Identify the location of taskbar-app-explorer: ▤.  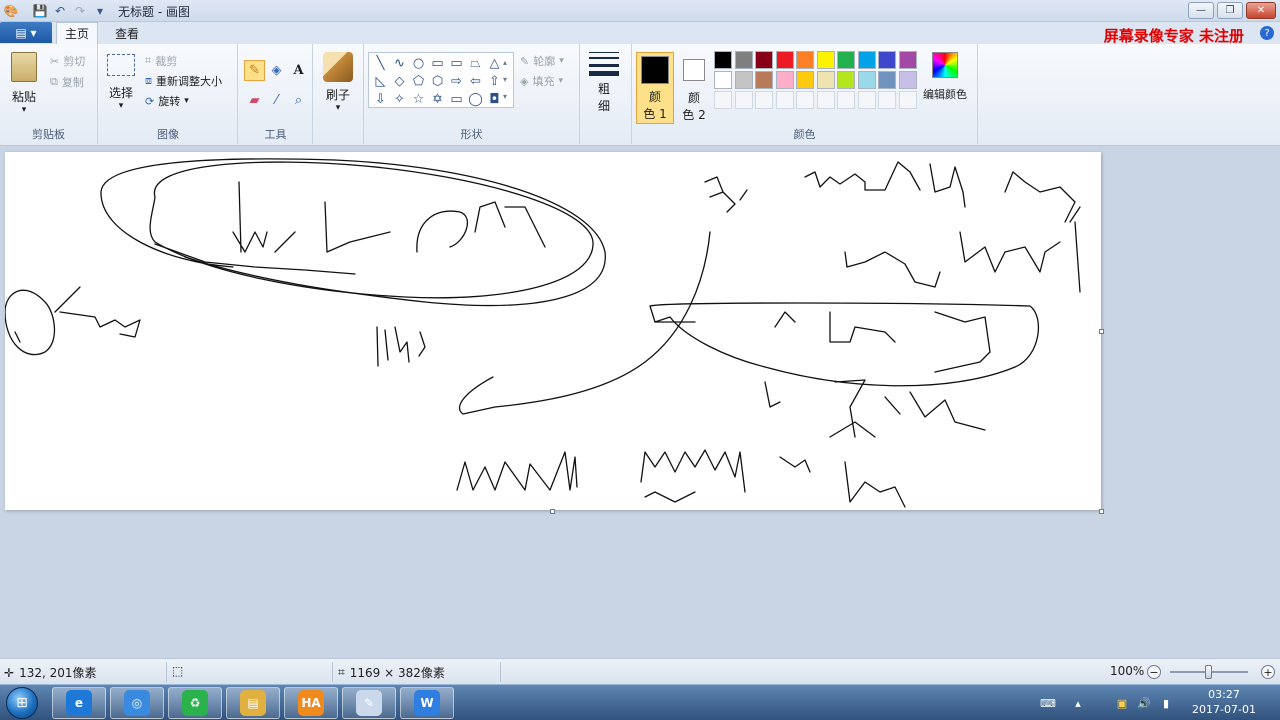
(253, 703).